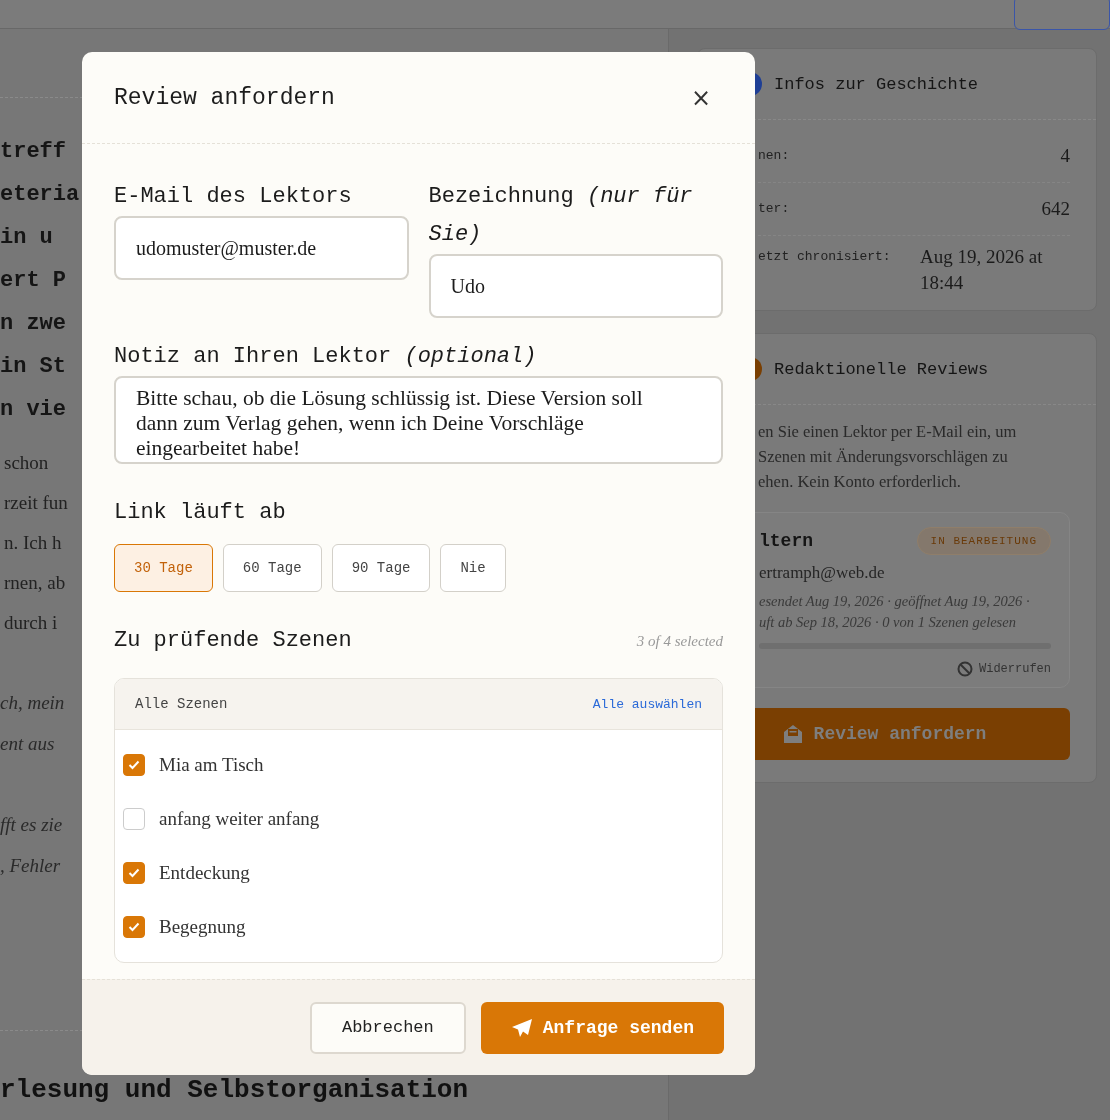  I want to click on body-text: schon, so click(26, 463).